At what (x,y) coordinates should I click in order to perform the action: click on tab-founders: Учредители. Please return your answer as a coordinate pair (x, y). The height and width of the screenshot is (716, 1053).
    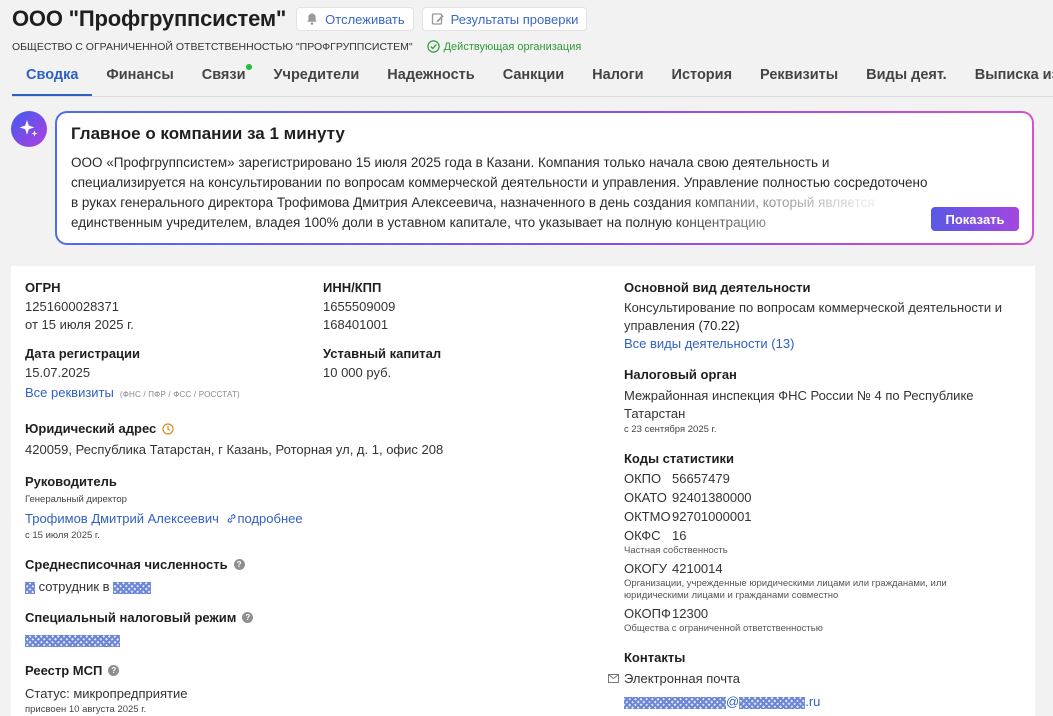
    Looking at the image, I should click on (317, 80).